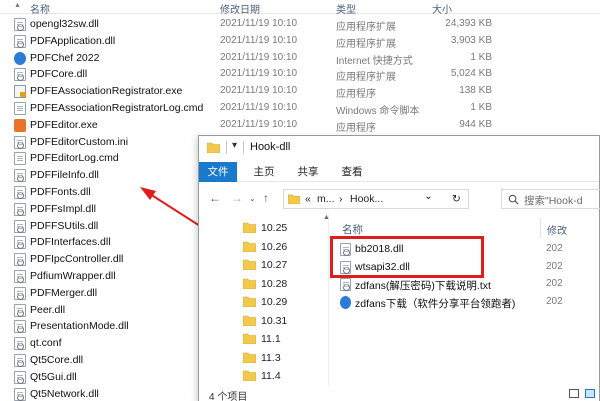 This screenshot has width=600, height=401. I want to click on title-bar: ▾ Hook-dll, so click(399, 148).